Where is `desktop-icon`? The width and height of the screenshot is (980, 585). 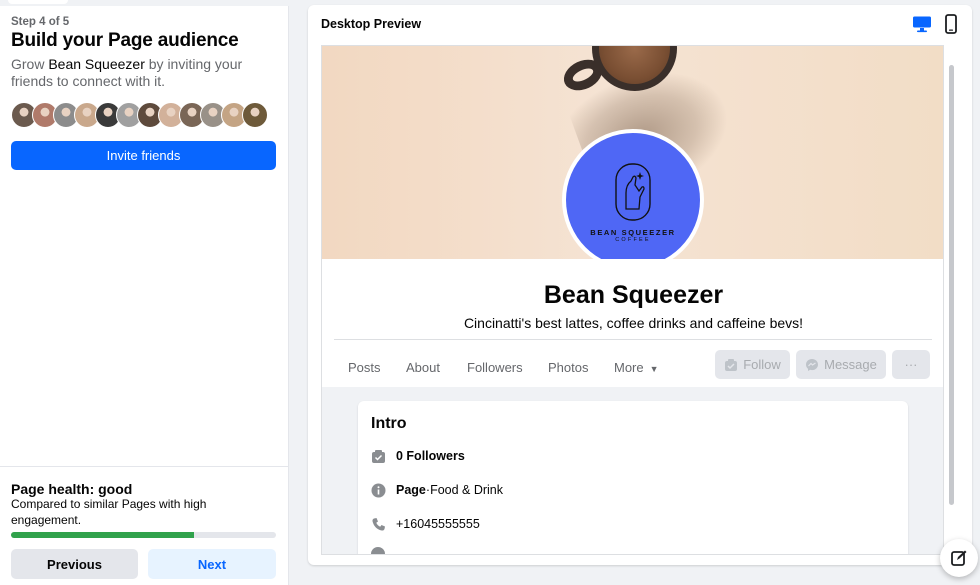
desktop-icon is located at coordinates (922, 24).